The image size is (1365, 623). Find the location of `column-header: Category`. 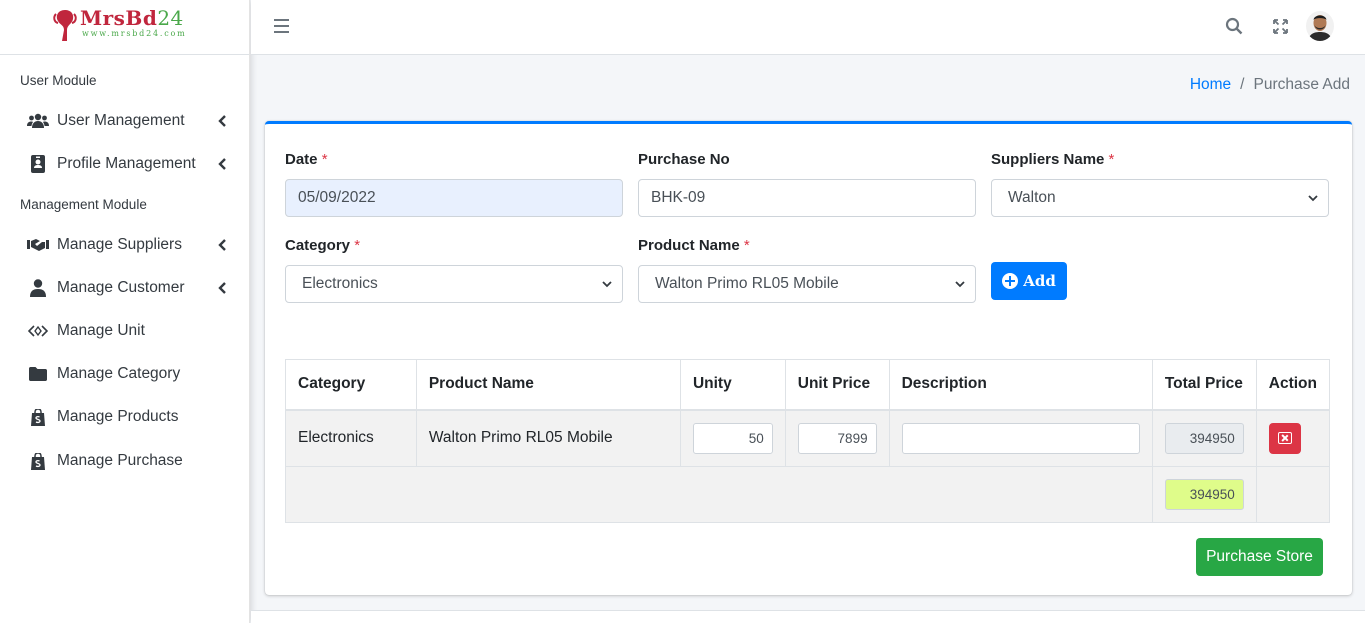

column-header: Category is located at coordinates (351, 385).